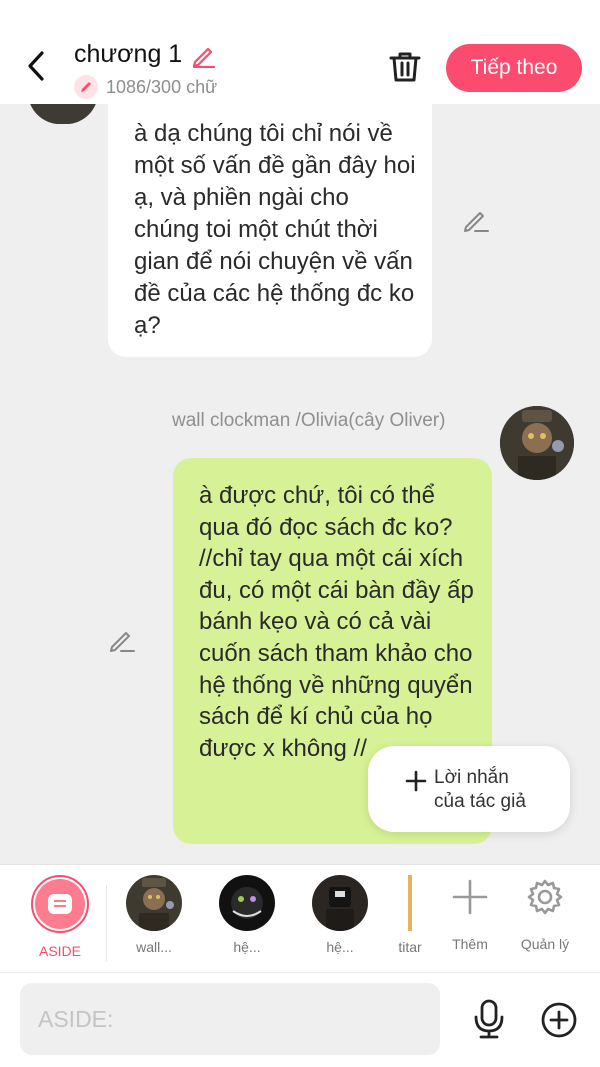 Image resolution: width=600 pixels, height=1067 pixels. I want to click on sender-name: wall clockman /Olivia(cây Oliver), so click(309, 420).